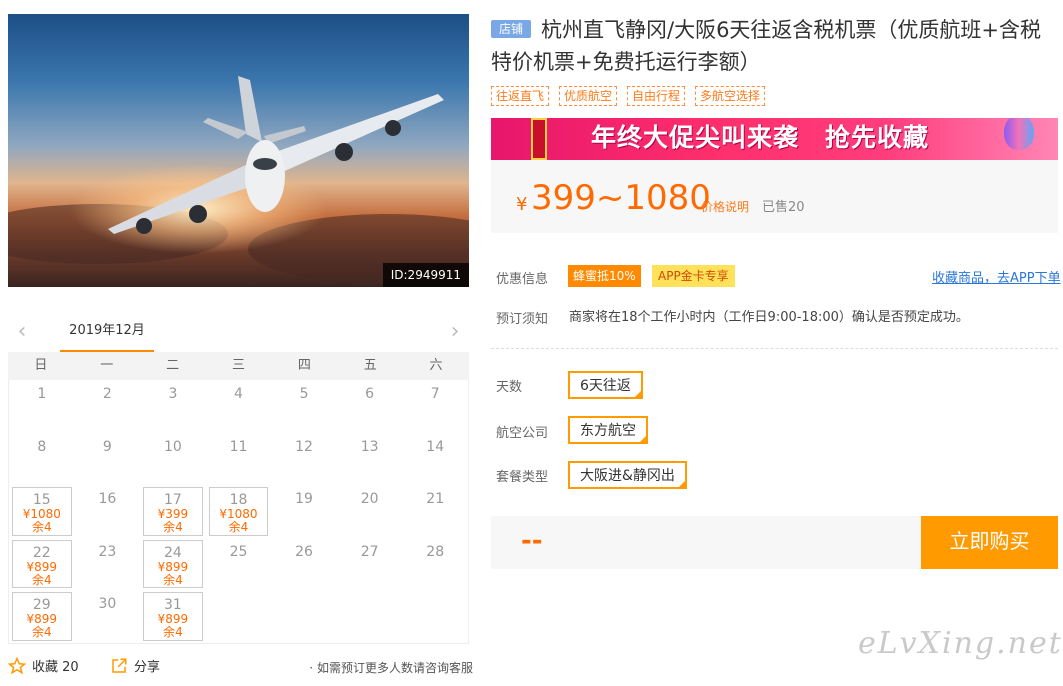  I want to click on calendar-day: 11, so click(239, 459).